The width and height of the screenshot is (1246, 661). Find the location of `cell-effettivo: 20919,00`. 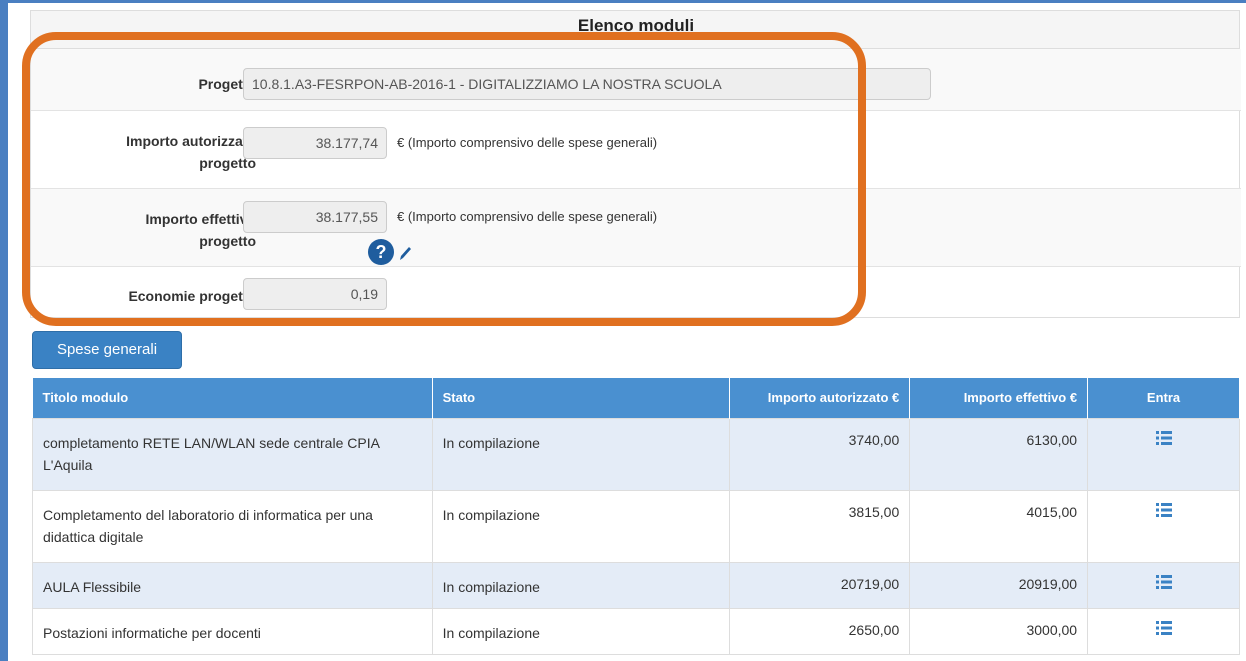

cell-effettivo: 20919,00 is located at coordinates (999, 585).